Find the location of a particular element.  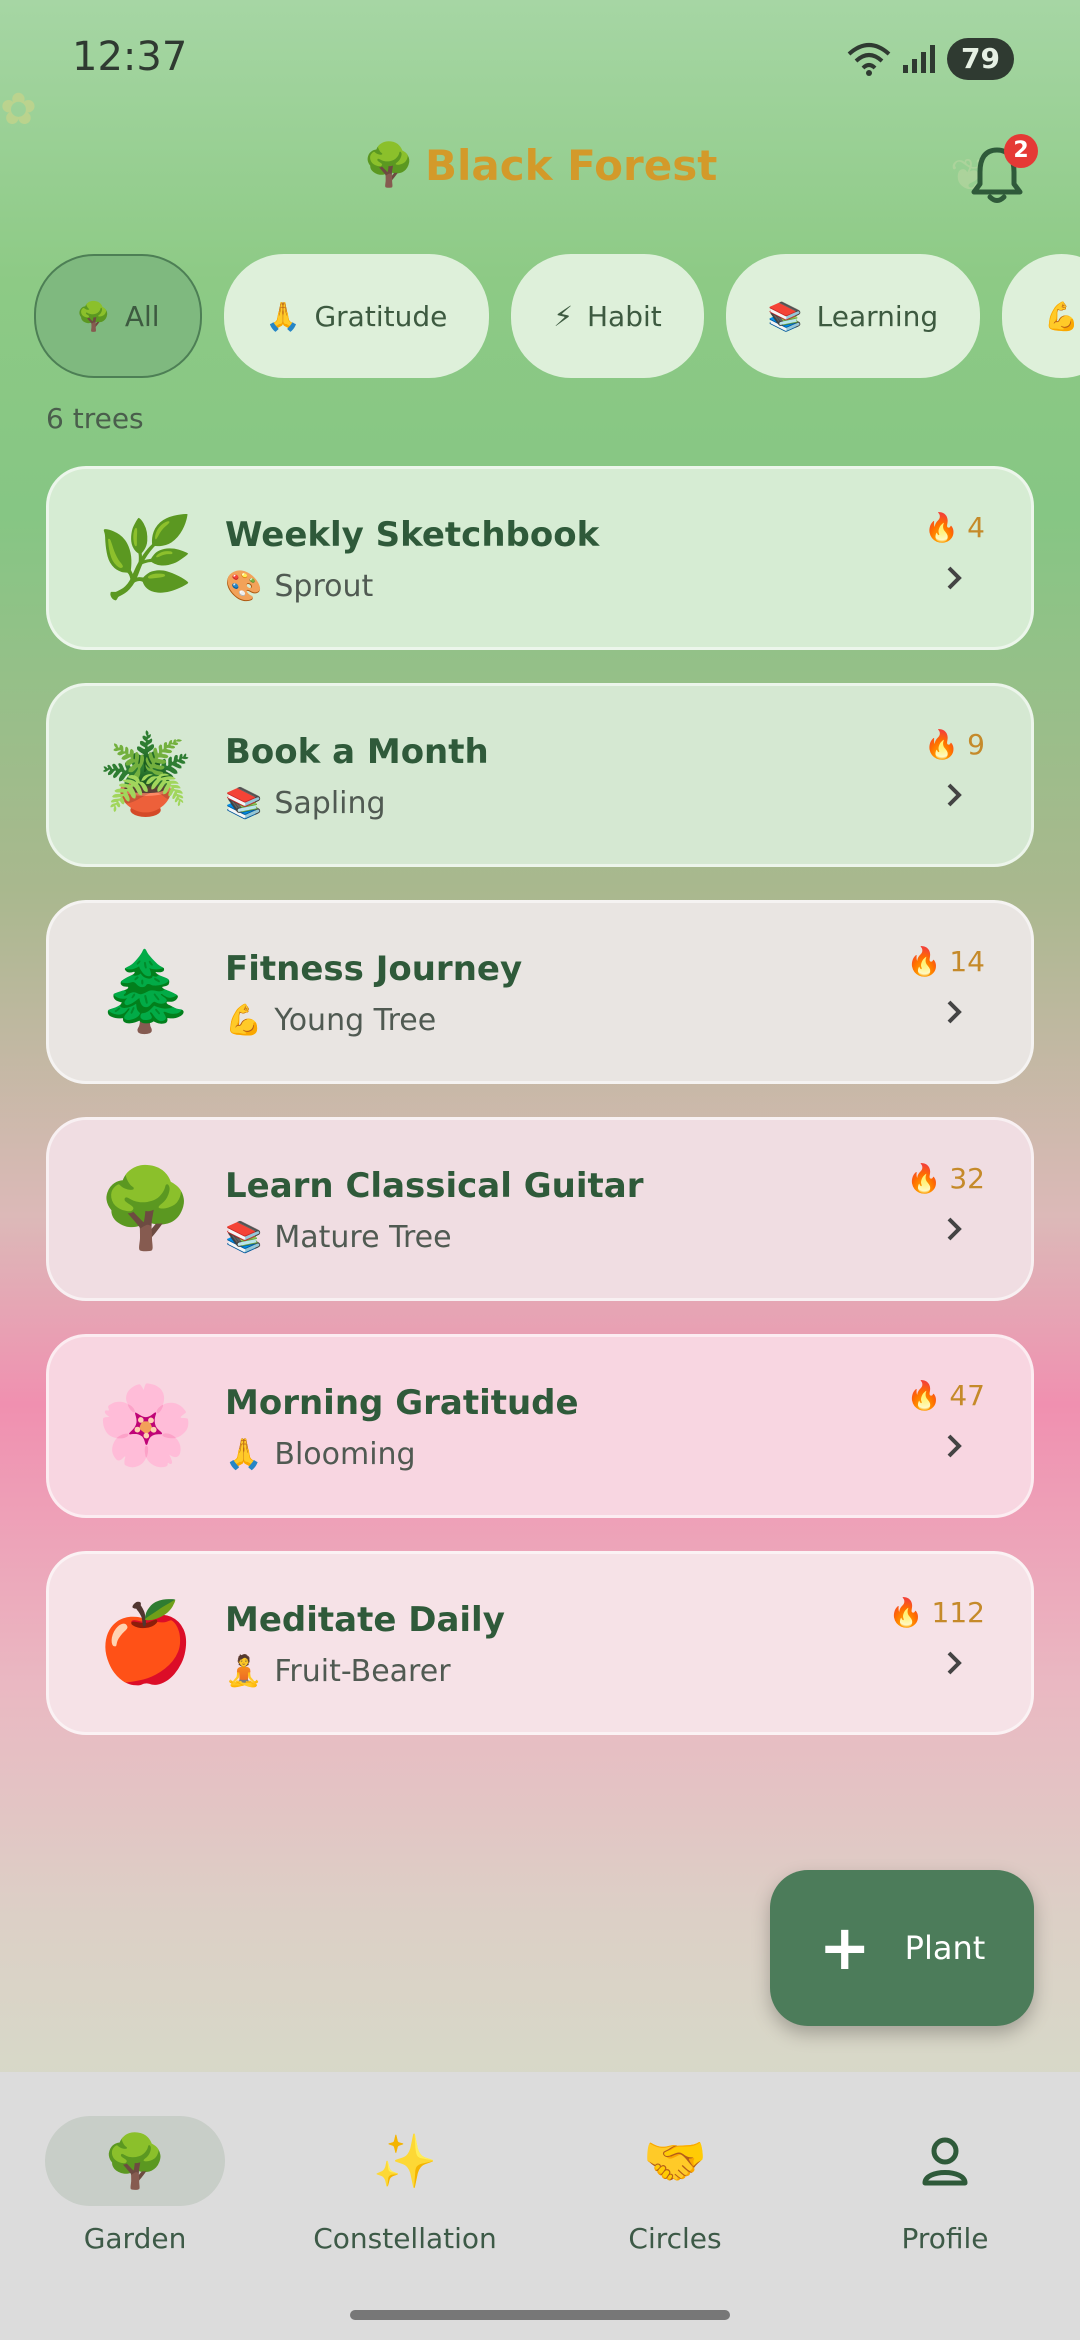

notifications-button: 2 is located at coordinates (1000, 172).